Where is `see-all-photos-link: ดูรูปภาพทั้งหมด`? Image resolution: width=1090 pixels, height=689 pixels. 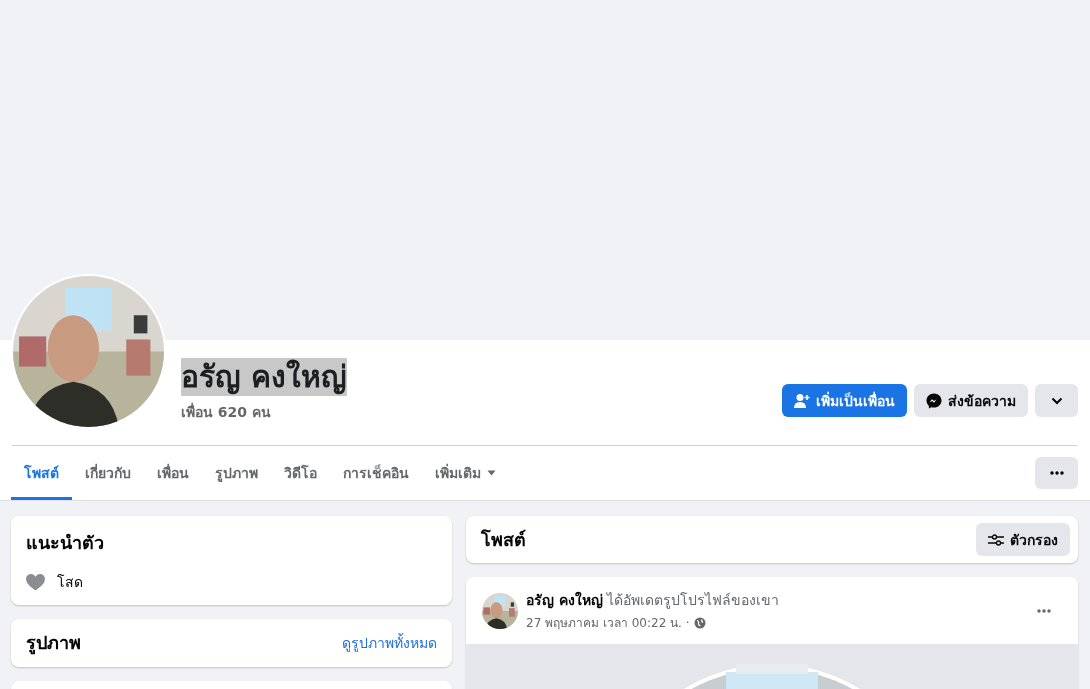
see-all-photos-link: ดูรูปภาพทั้งหมด is located at coordinates (389, 642).